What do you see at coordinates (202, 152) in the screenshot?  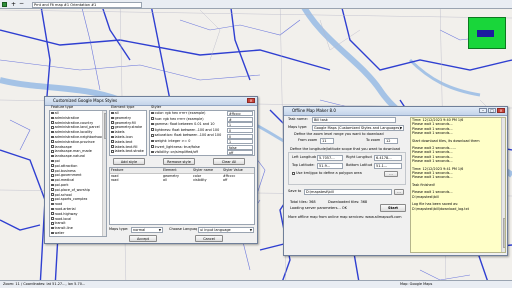 I see `styler-list-item: visibility: on/simplified/off off` at bounding box center [202, 152].